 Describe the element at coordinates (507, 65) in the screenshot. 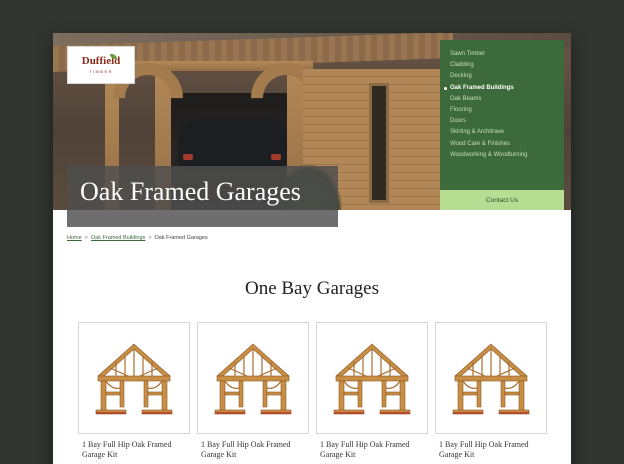

I see `menu-item-cladding: Cladding` at that location.